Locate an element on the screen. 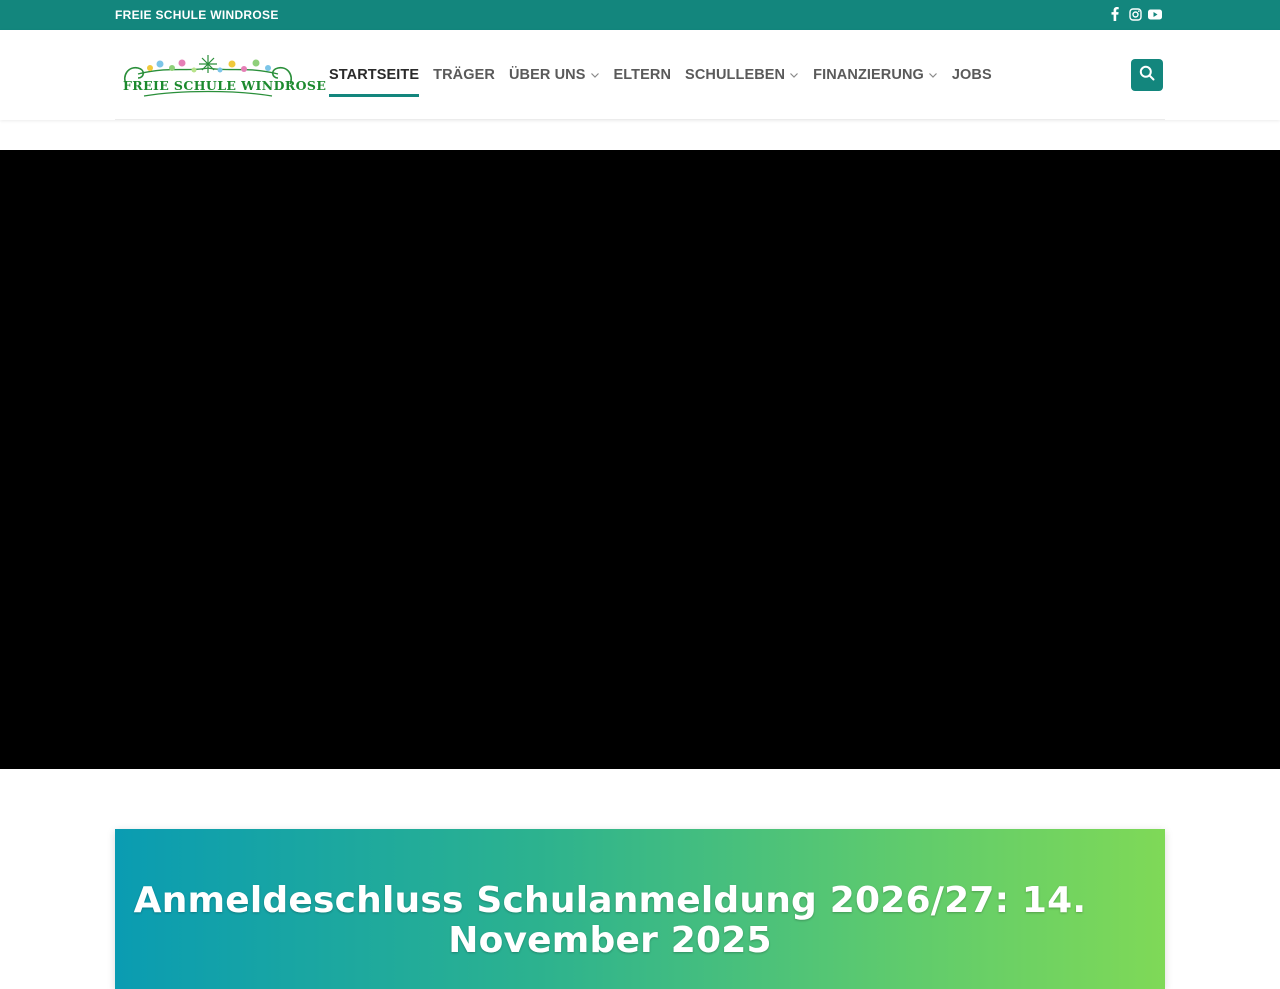 This screenshot has height=989, width=1280. logo-text: FREIE SCHULE WINDROSE is located at coordinates (225, 85).